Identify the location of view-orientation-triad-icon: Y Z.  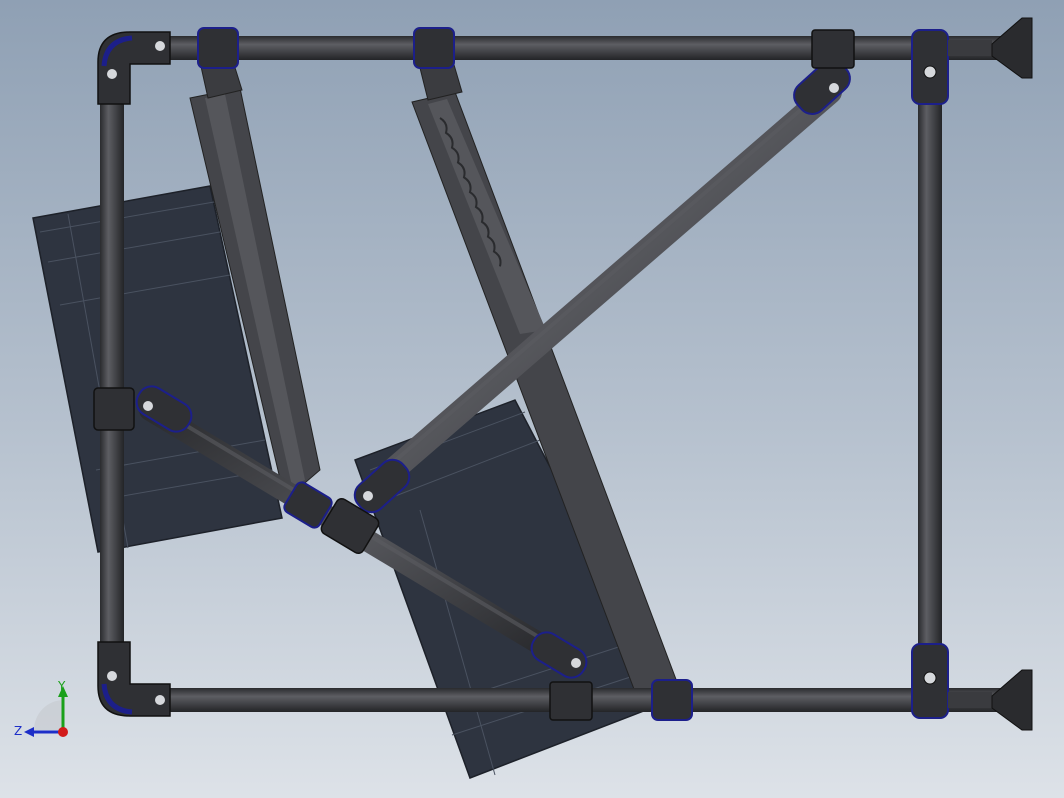
(41, 708).